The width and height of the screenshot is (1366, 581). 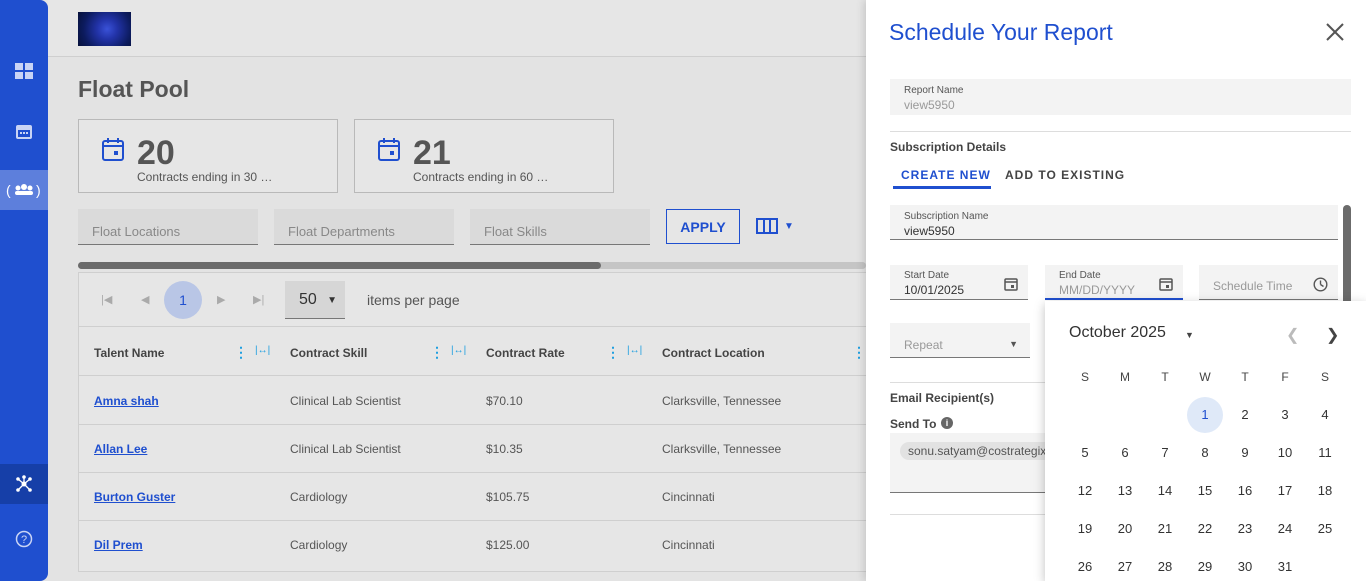 I want to click on talent-name-link: Amna shah, so click(x=126, y=401).